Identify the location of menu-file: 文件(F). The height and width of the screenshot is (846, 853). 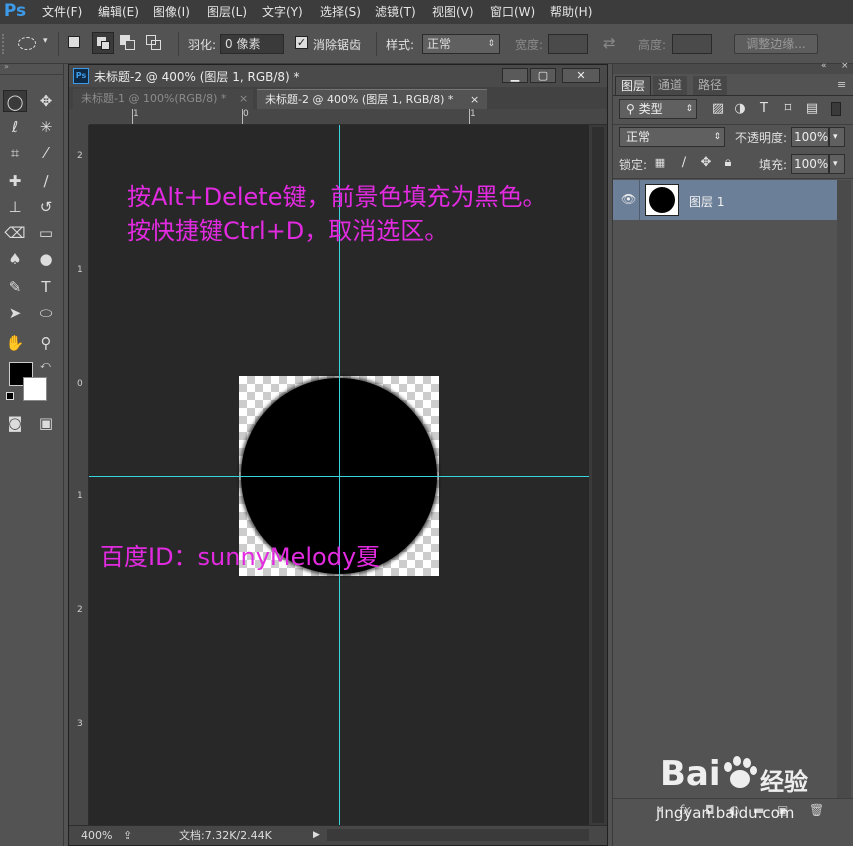
(62, 12).